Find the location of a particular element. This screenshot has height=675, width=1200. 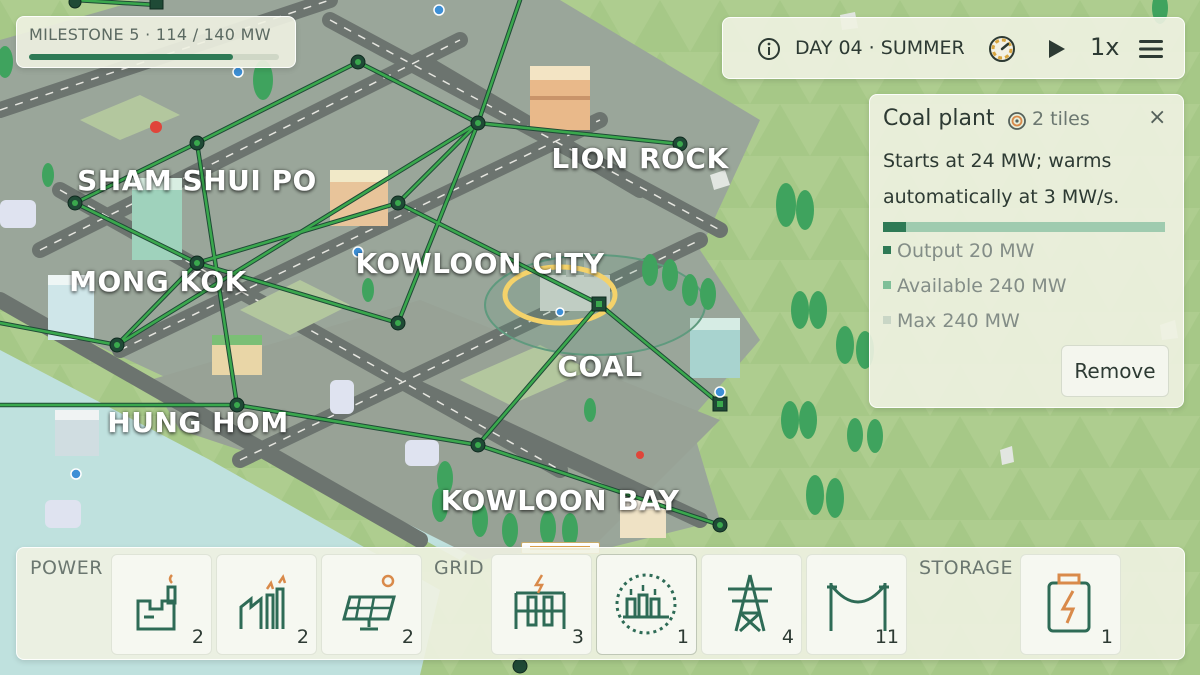

group-label-grid: GRID is located at coordinates (459, 568).